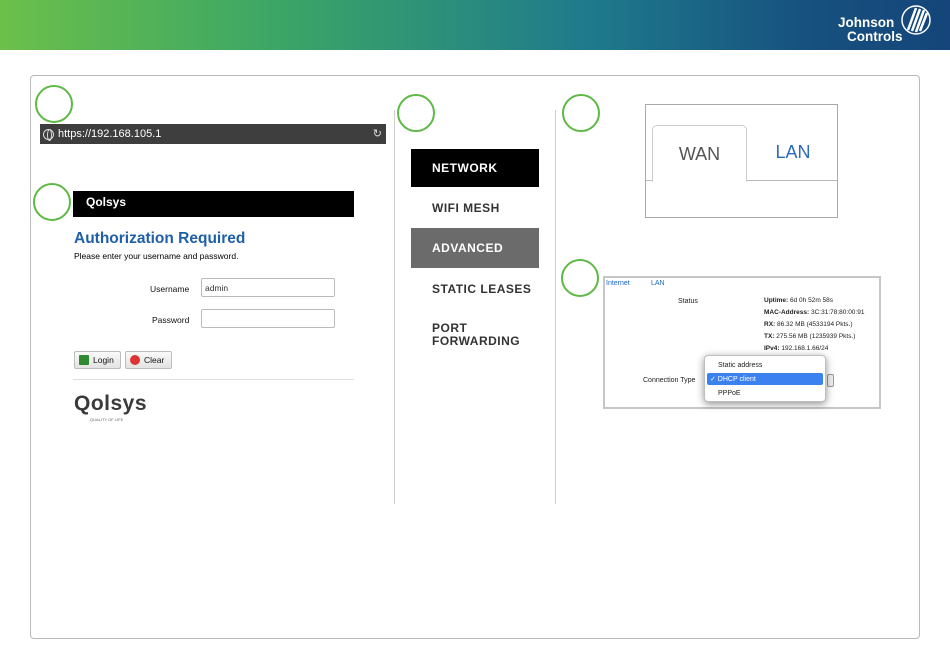  I want to click on password-input, so click(268, 318).